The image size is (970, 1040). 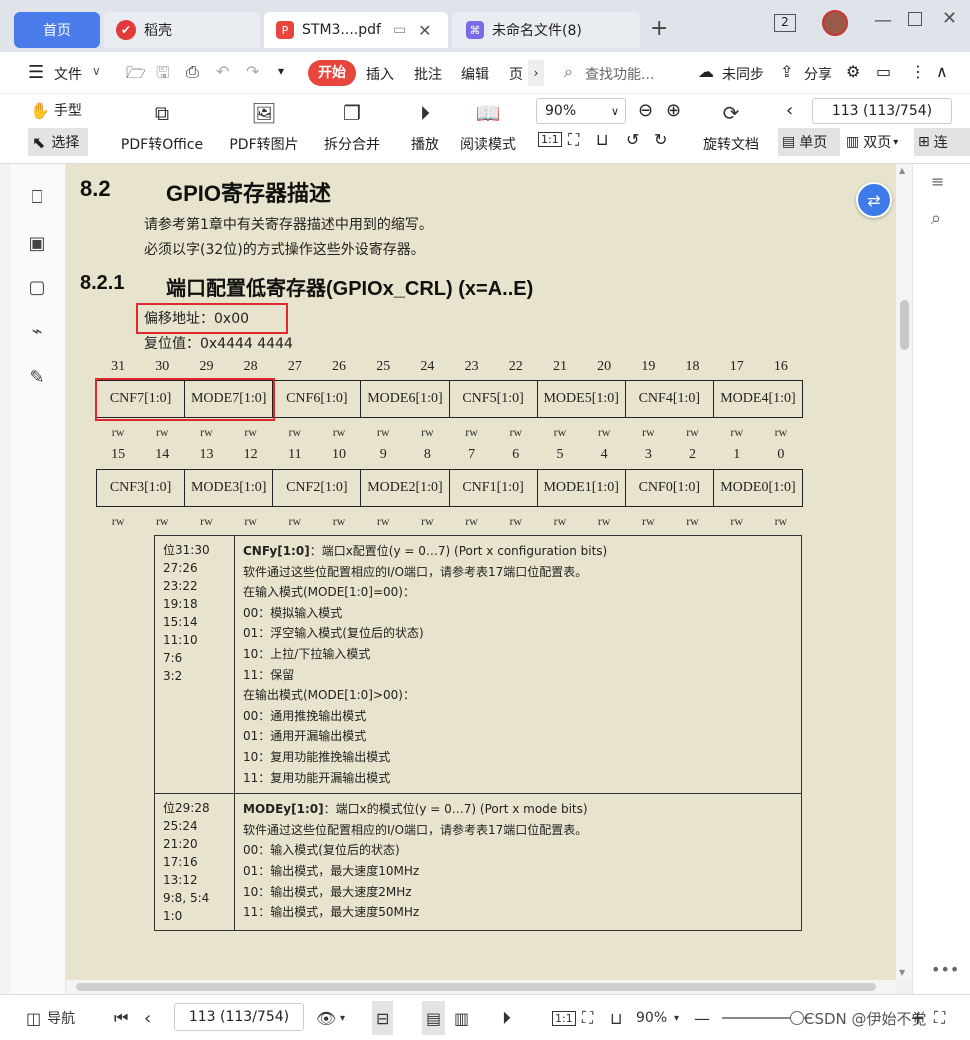 What do you see at coordinates (939, 1017) in the screenshot?
I see `fullscreen-icon: ⛶` at bounding box center [939, 1017].